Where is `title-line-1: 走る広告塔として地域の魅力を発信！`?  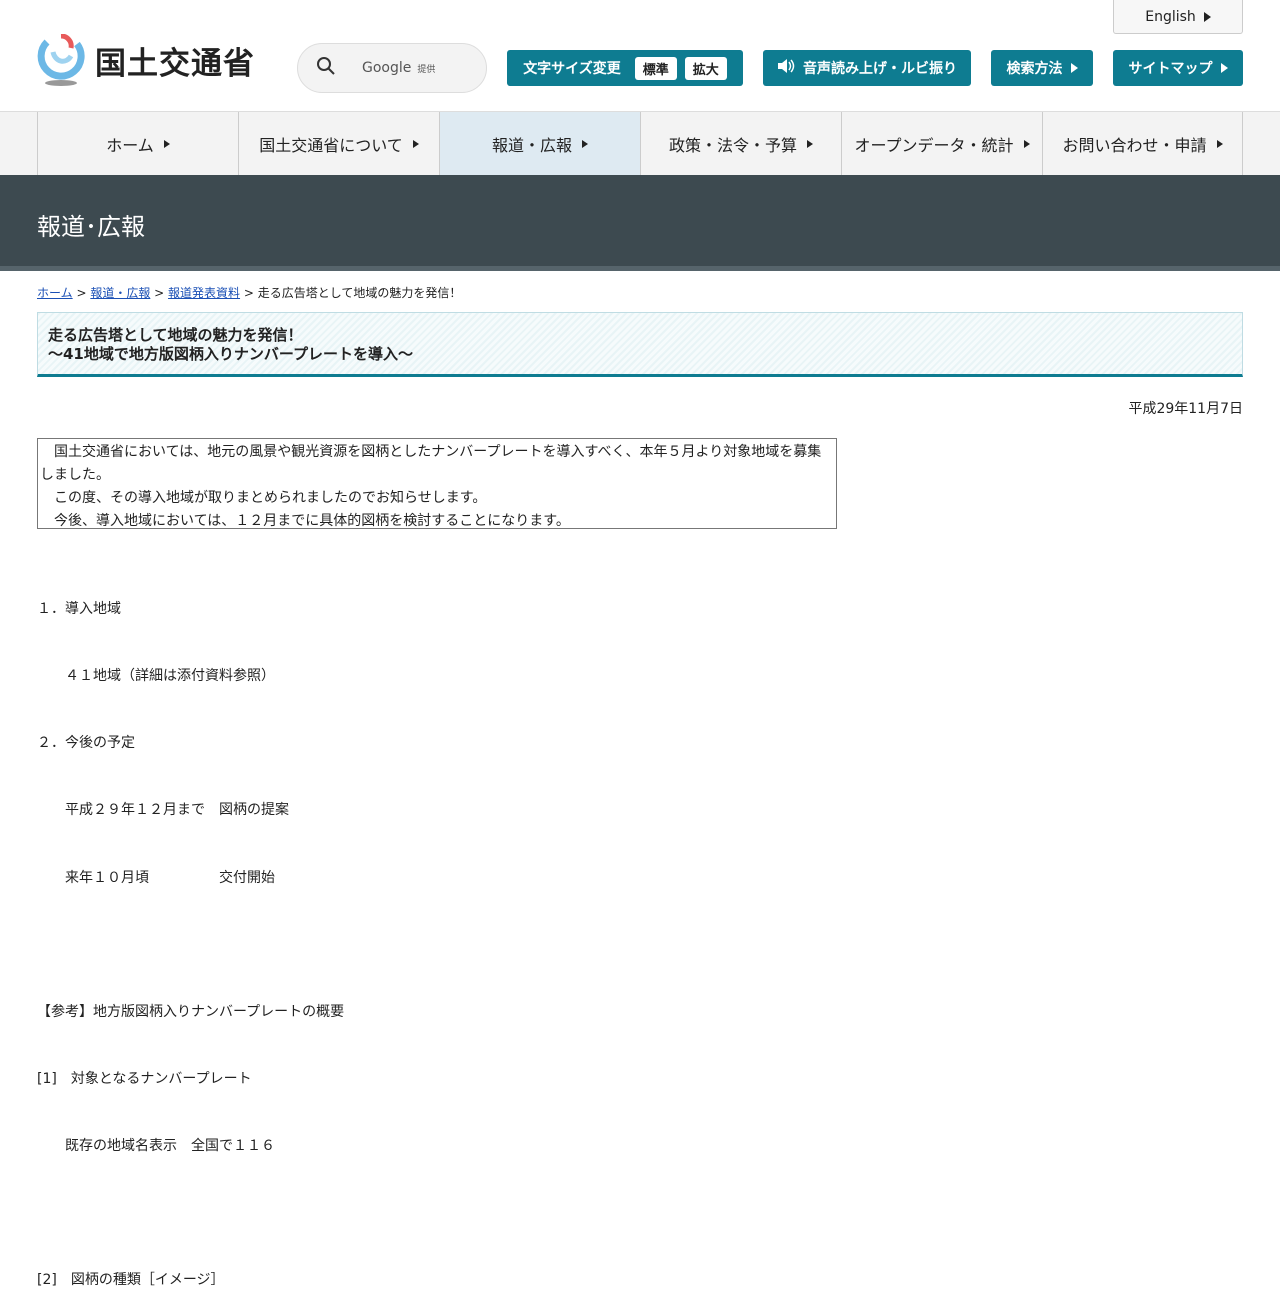 title-line-1: 走る広告塔として地域の魅力を発信！ is located at coordinates (175, 335).